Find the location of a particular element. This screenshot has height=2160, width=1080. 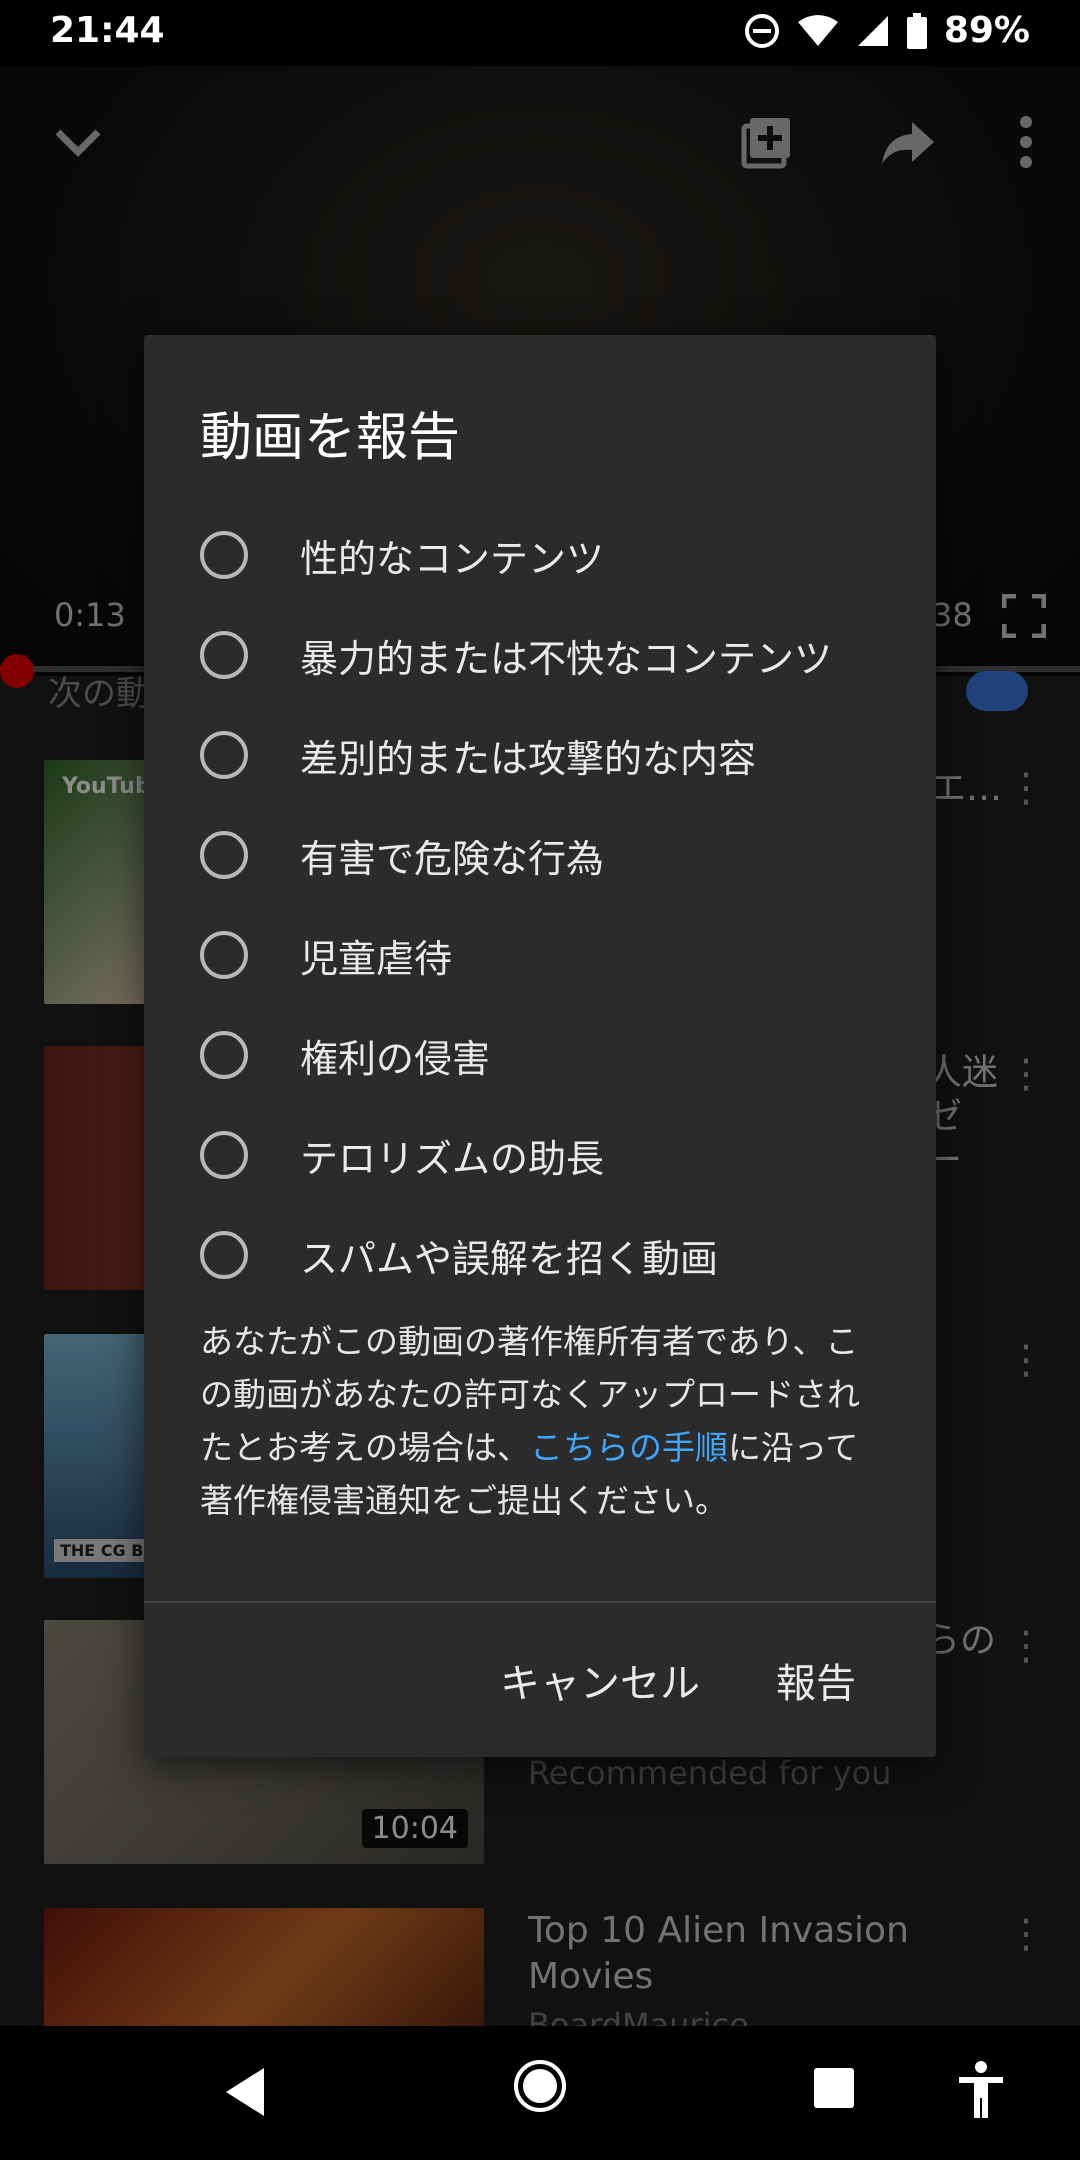

recents-icon is located at coordinates (834, 2088).